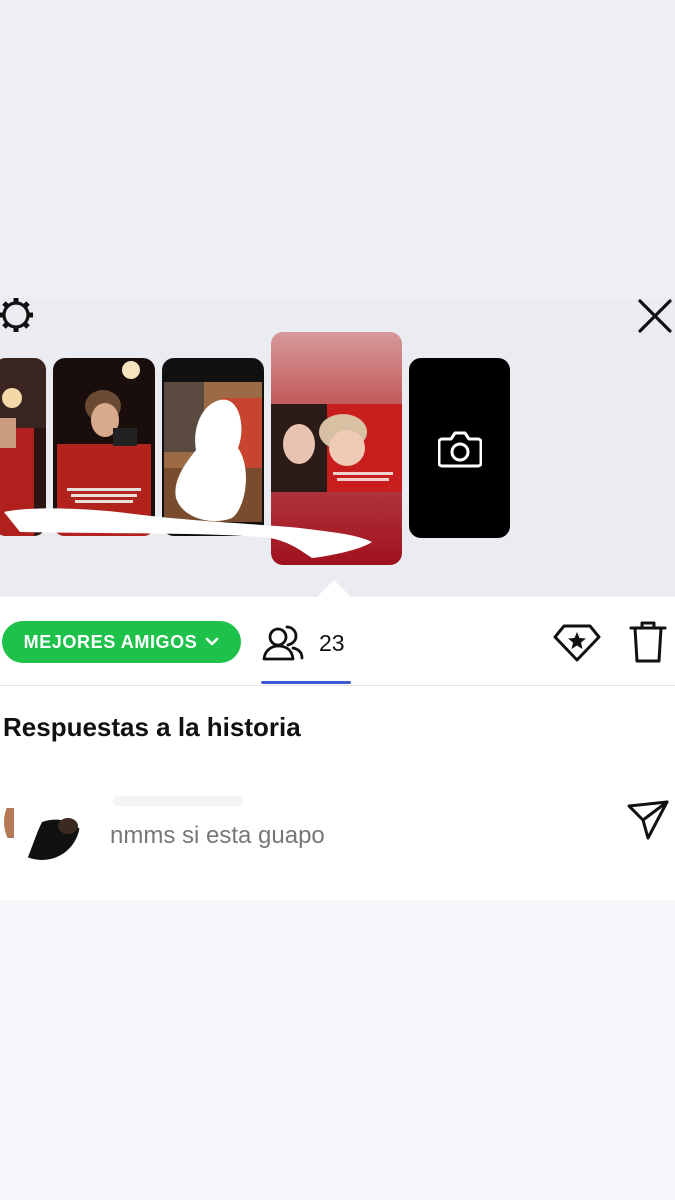 This screenshot has height=1200, width=675. What do you see at coordinates (306, 643) in the screenshot?
I see `tab-viewers: 23` at bounding box center [306, 643].